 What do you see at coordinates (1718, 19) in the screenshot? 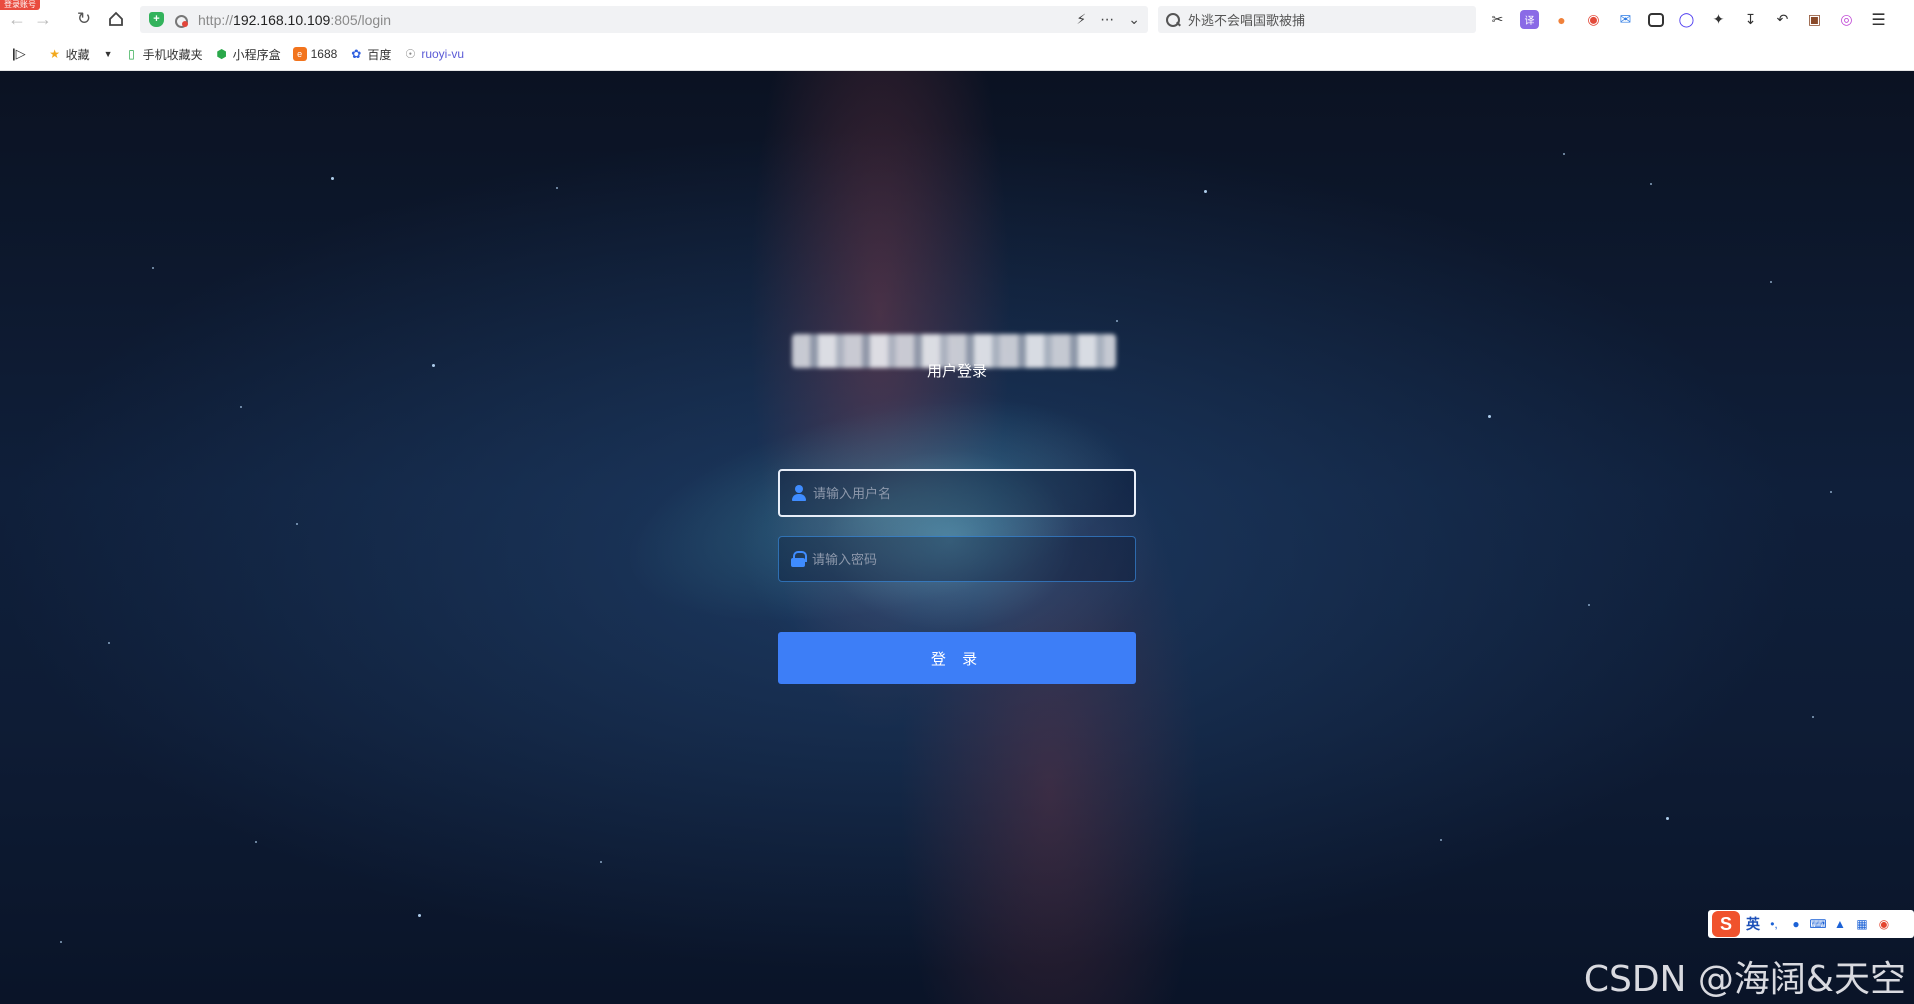
I see `puzzle-icon: ✦` at bounding box center [1718, 19].